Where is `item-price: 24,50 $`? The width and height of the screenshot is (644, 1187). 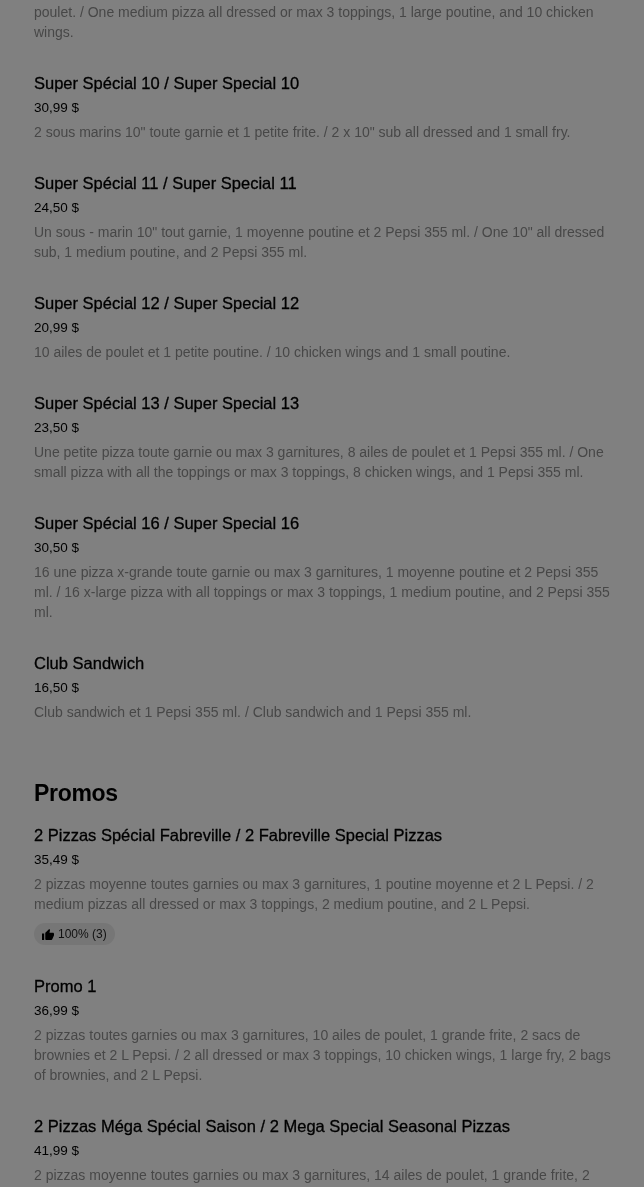
item-price: 24,50 $ is located at coordinates (57, 208).